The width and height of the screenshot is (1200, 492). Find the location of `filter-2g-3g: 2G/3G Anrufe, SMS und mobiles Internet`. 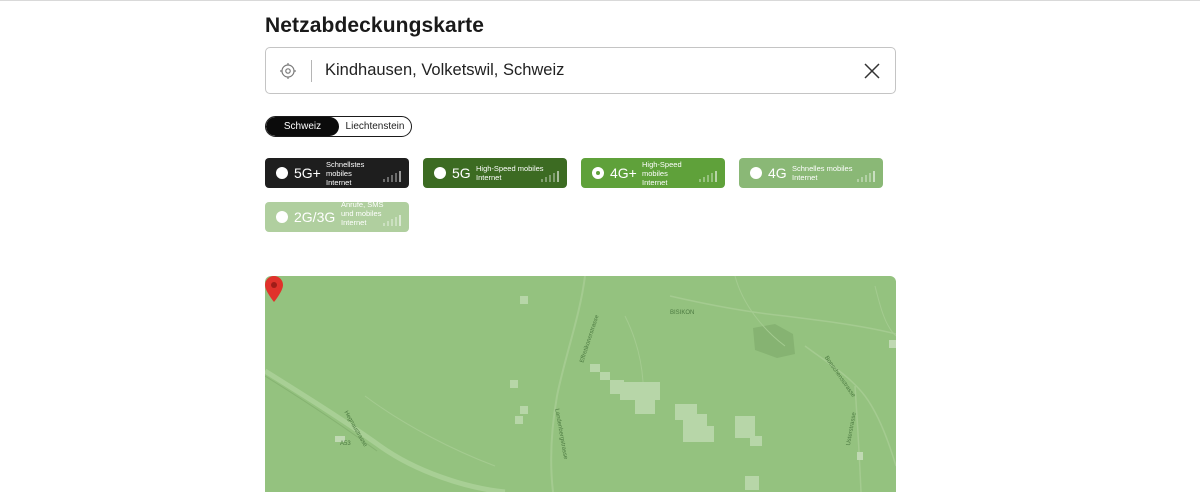

filter-2g-3g: 2G/3G Anrufe, SMS und mobiles Internet is located at coordinates (337, 216).